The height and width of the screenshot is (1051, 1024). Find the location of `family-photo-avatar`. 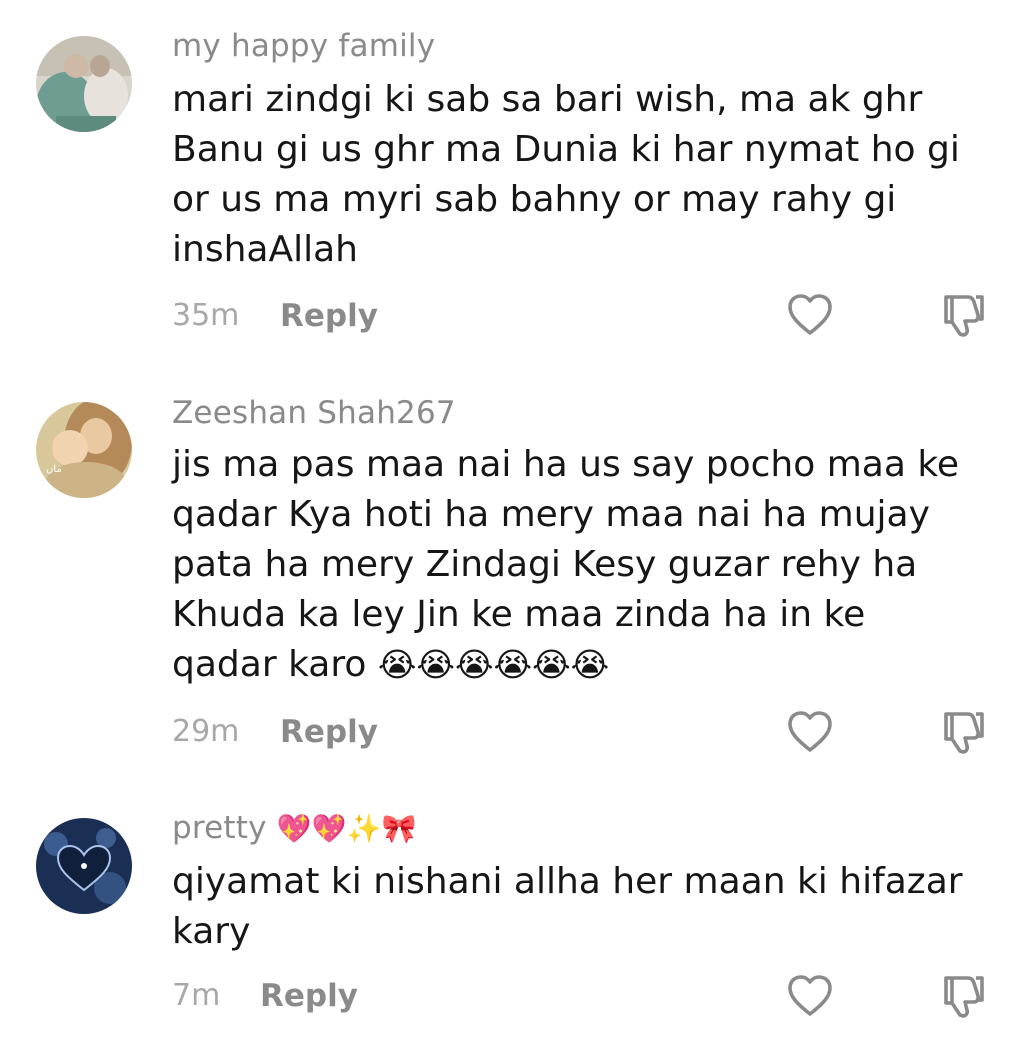

family-photo-avatar is located at coordinates (84, 84).